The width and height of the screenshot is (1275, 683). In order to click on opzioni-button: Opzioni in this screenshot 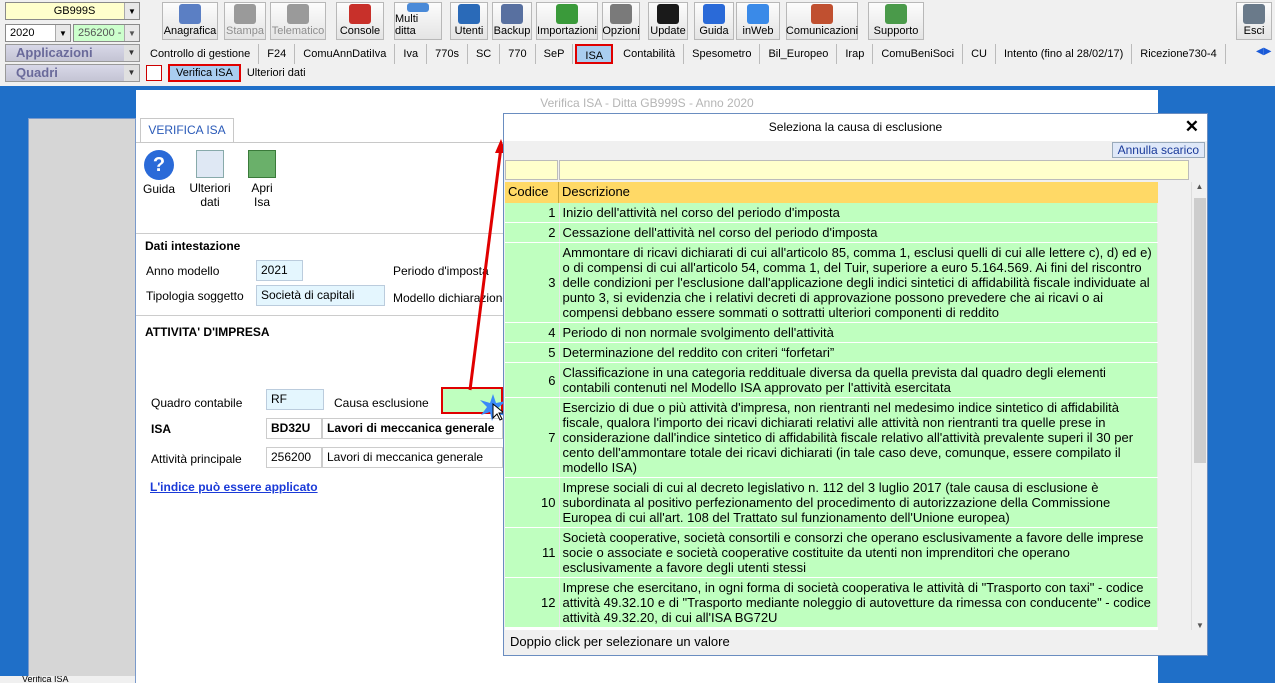, I will do `click(621, 21)`.